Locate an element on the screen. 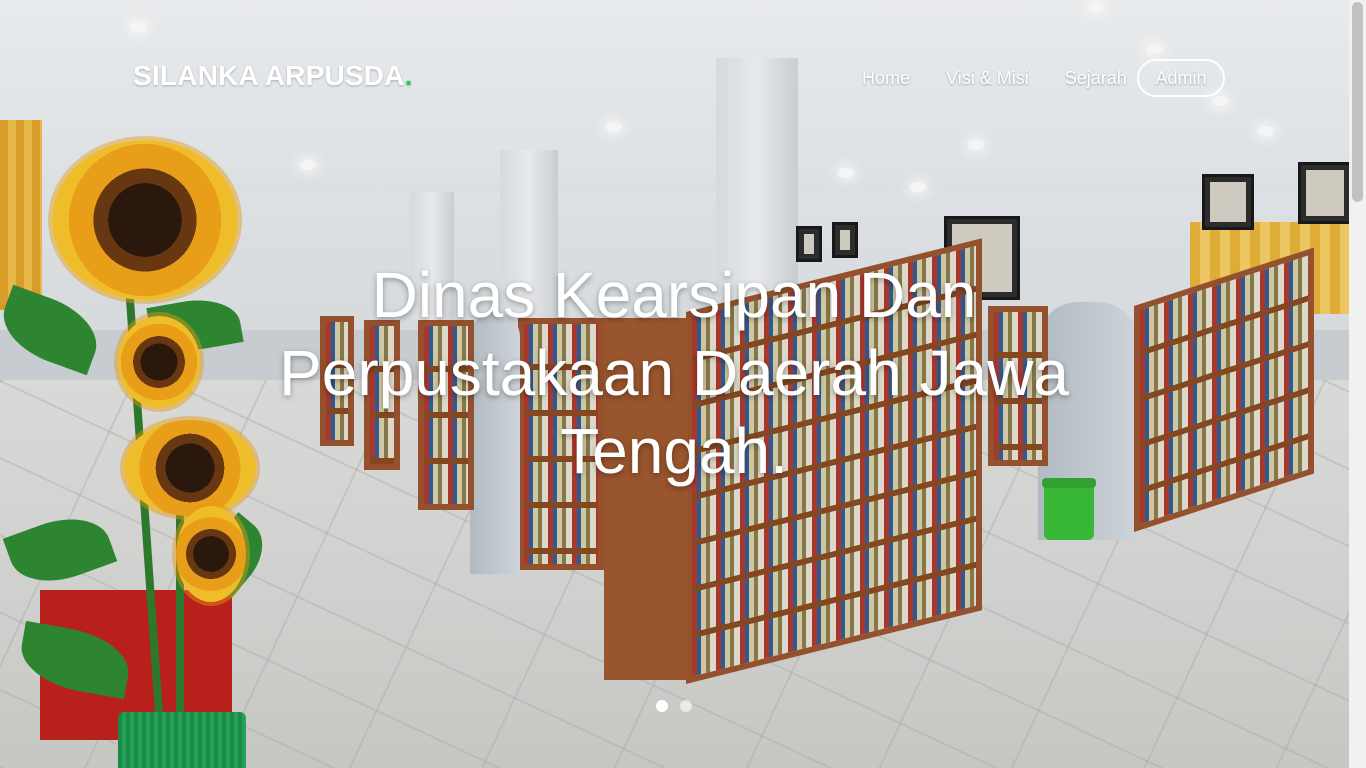  scrollbar-thumb is located at coordinates (1357, 102).